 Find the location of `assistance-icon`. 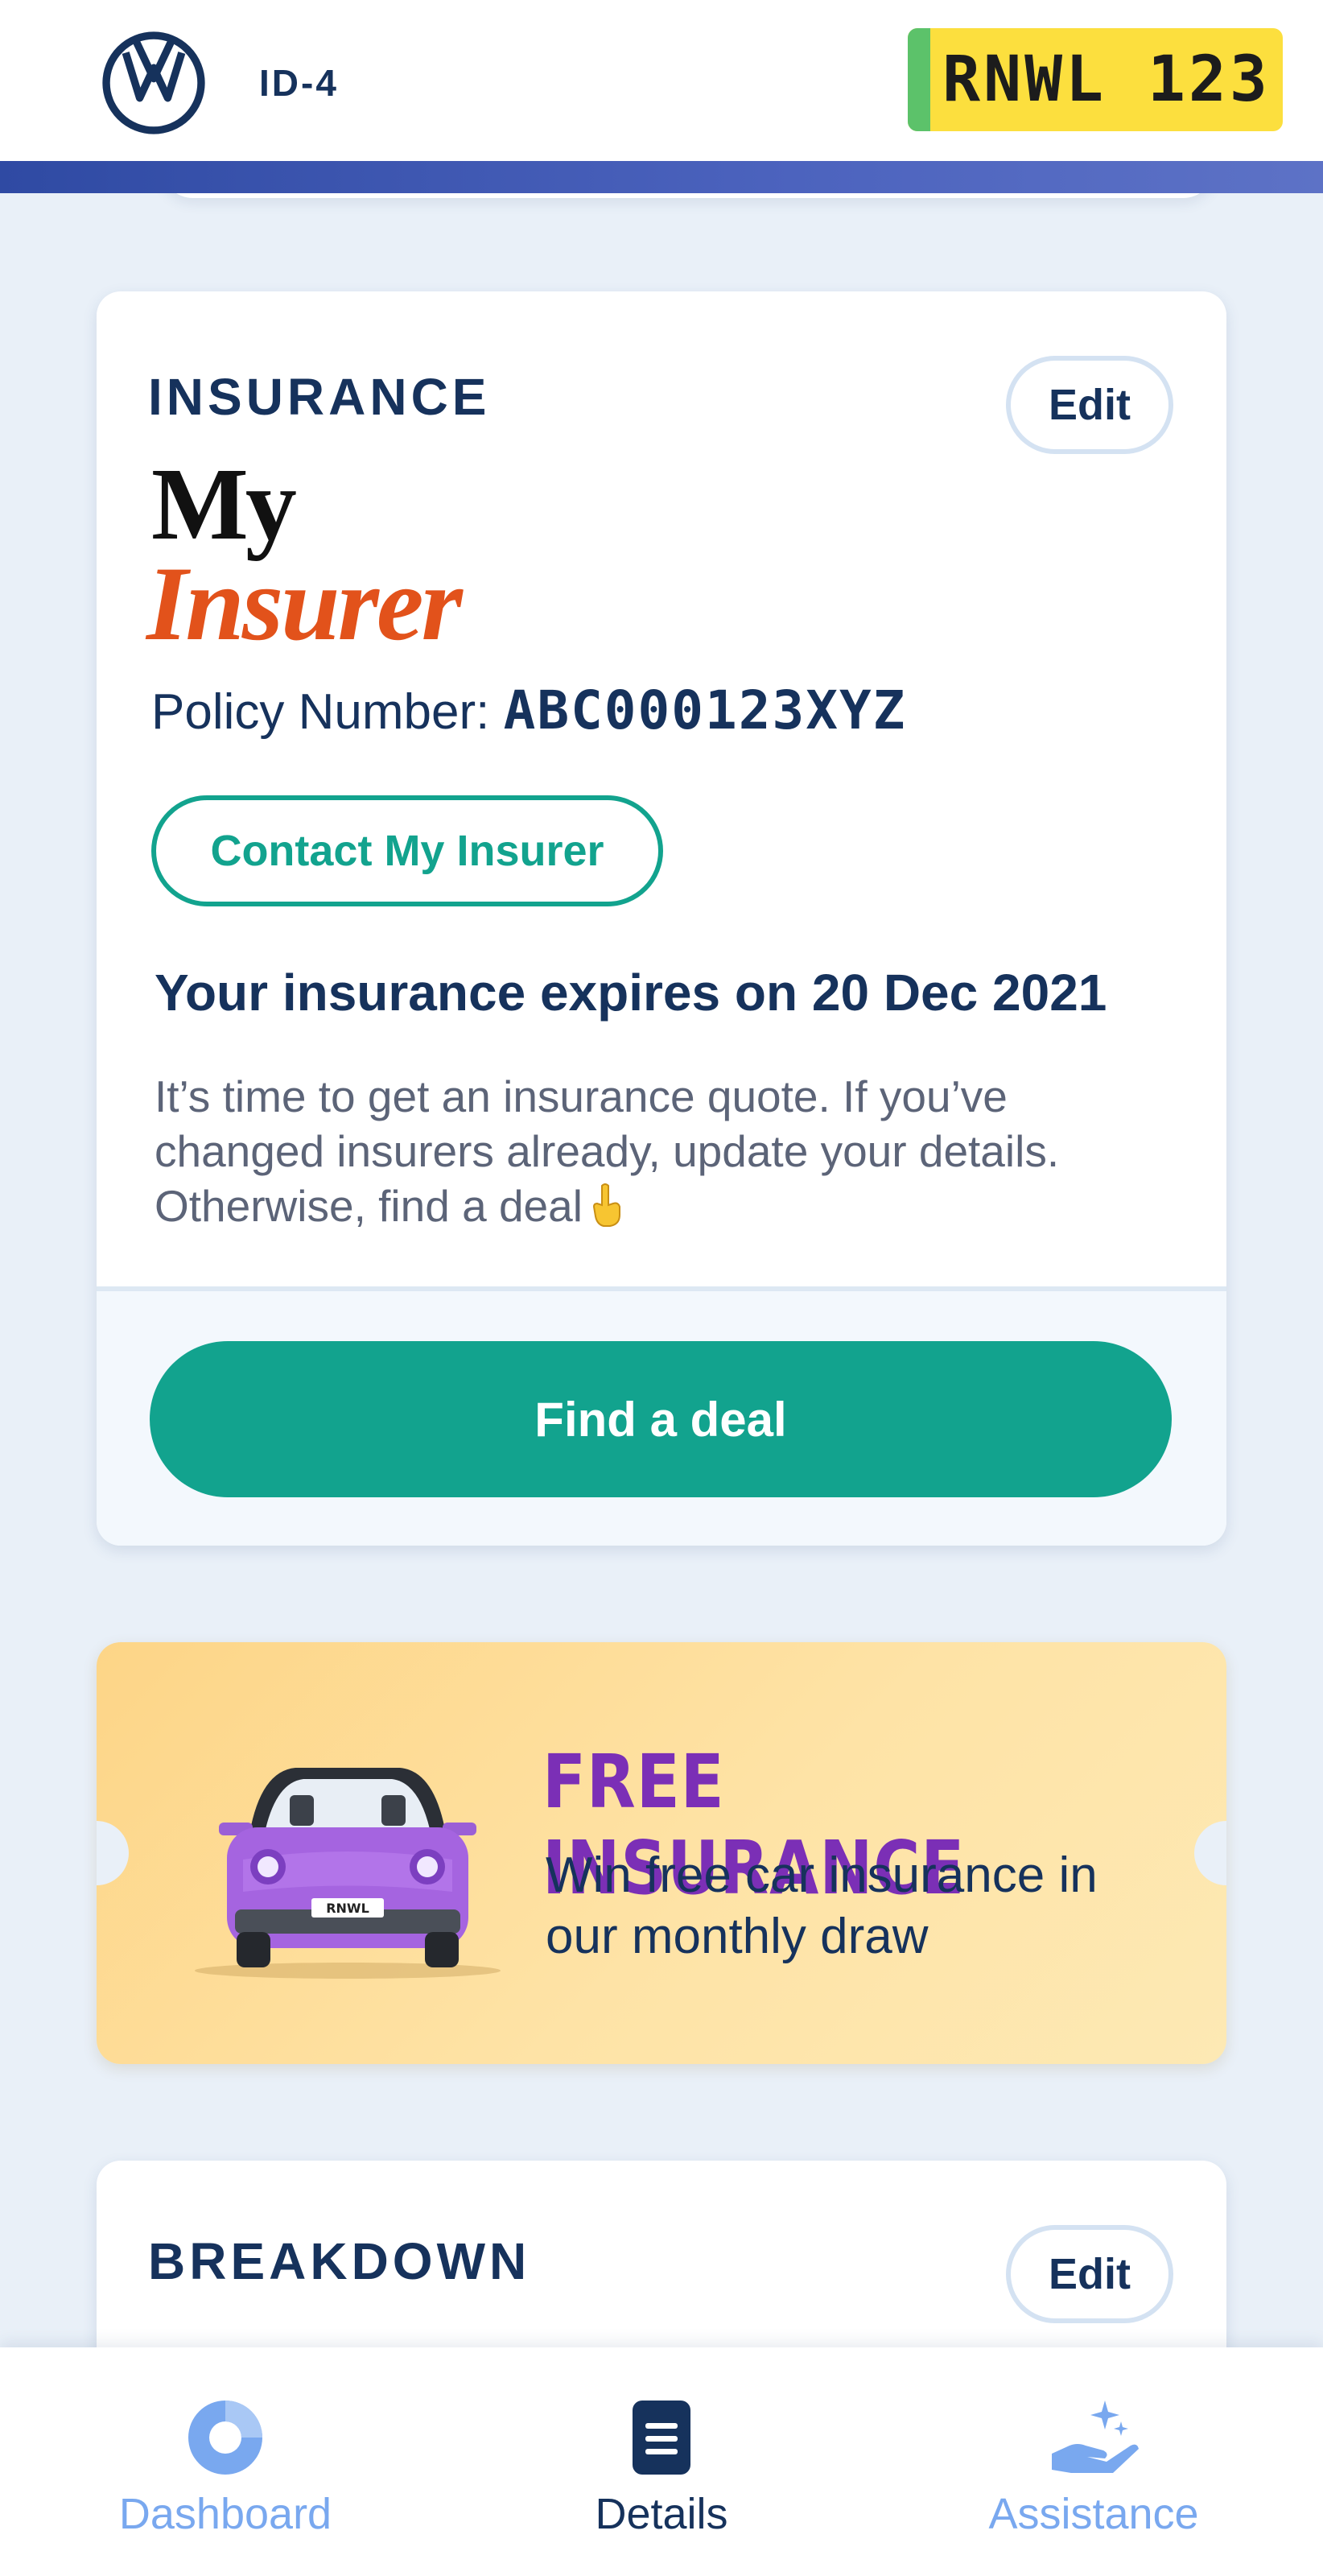

assistance-icon is located at coordinates (1095, 2437).